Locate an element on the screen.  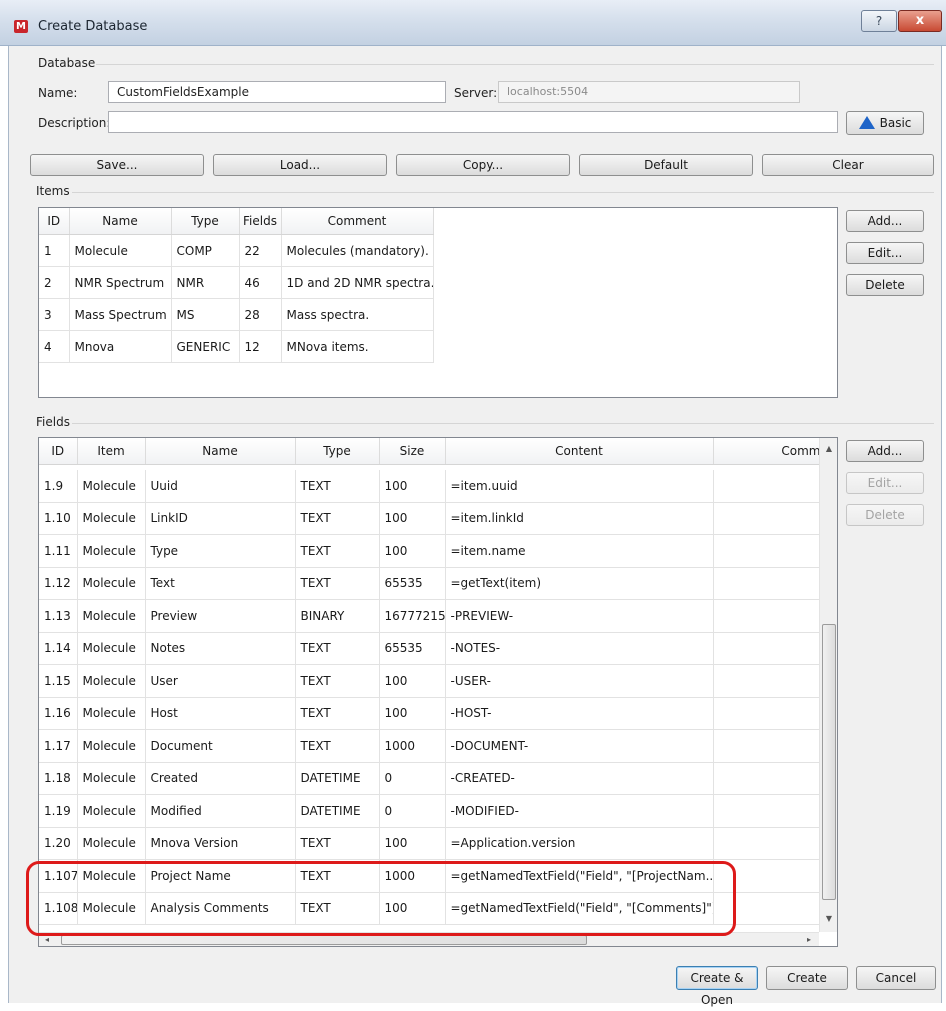
help-button: ? is located at coordinates (879, 21).